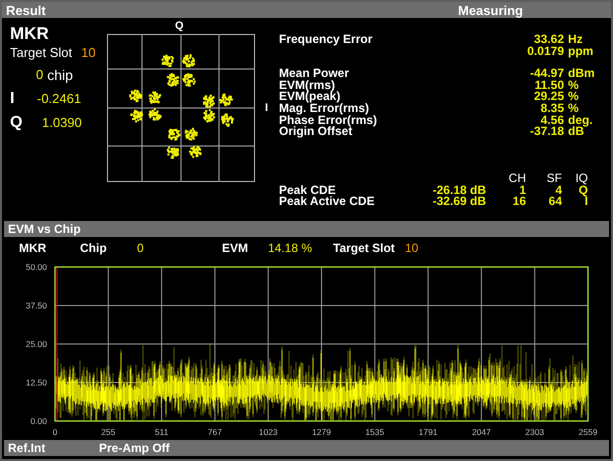 The height and width of the screenshot is (461, 613). I want to click on column-header: IQ, so click(581, 179).